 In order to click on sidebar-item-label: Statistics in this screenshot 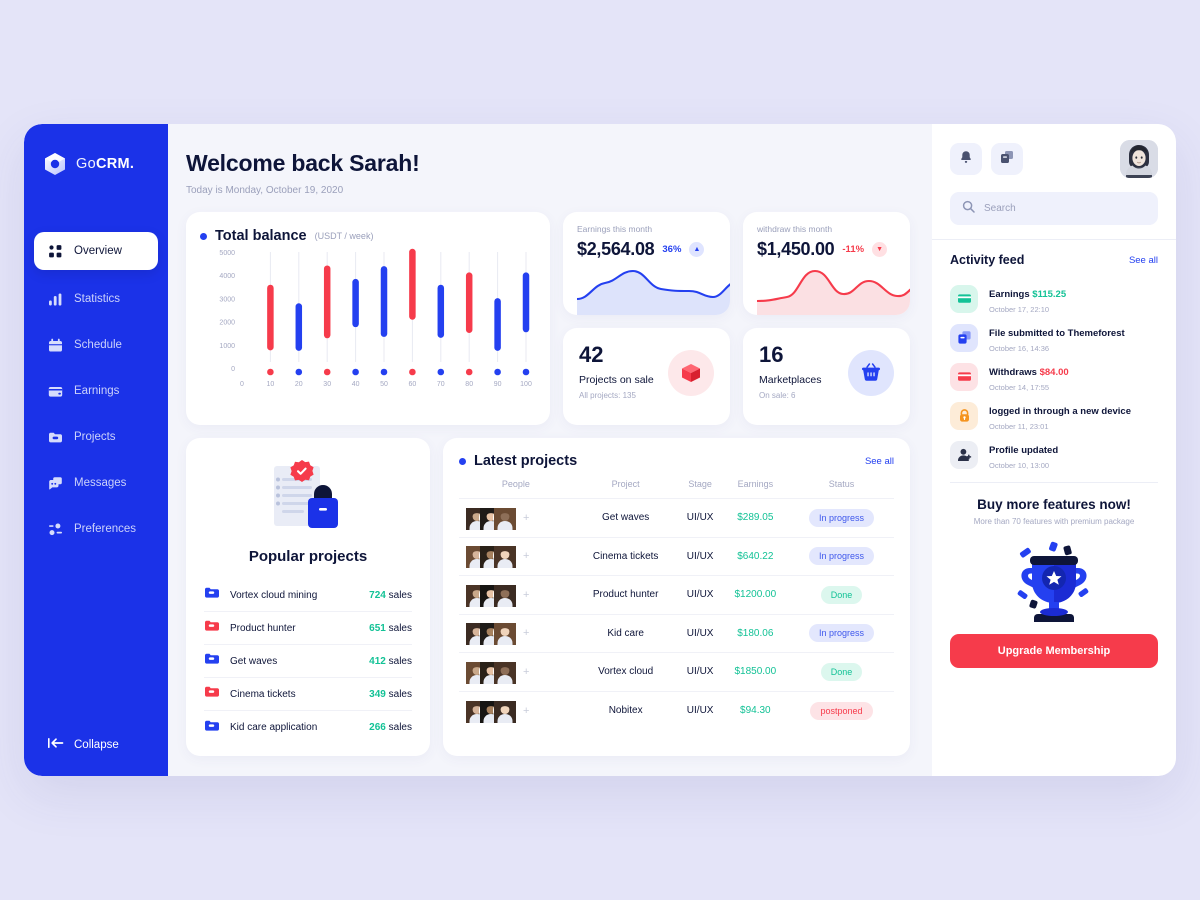, I will do `click(97, 299)`.